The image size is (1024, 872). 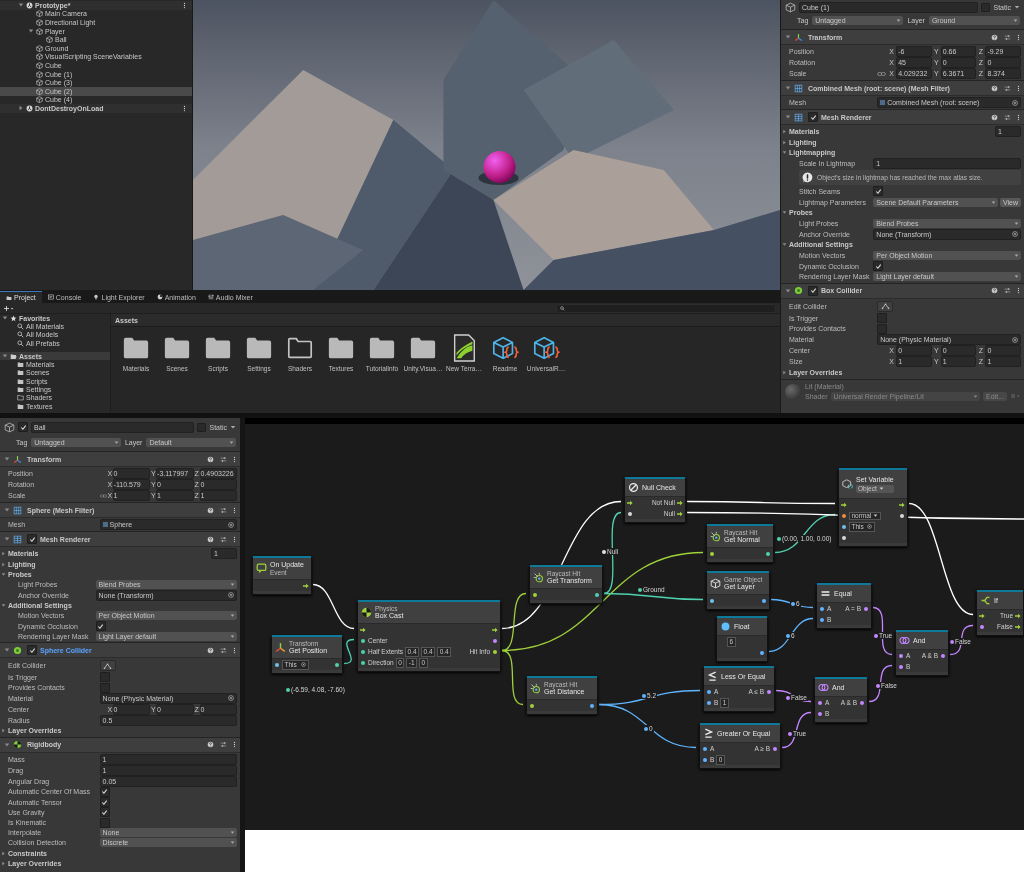 What do you see at coordinates (9, 308) in the screenshot?
I see `add-button` at bounding box center [9, 308].